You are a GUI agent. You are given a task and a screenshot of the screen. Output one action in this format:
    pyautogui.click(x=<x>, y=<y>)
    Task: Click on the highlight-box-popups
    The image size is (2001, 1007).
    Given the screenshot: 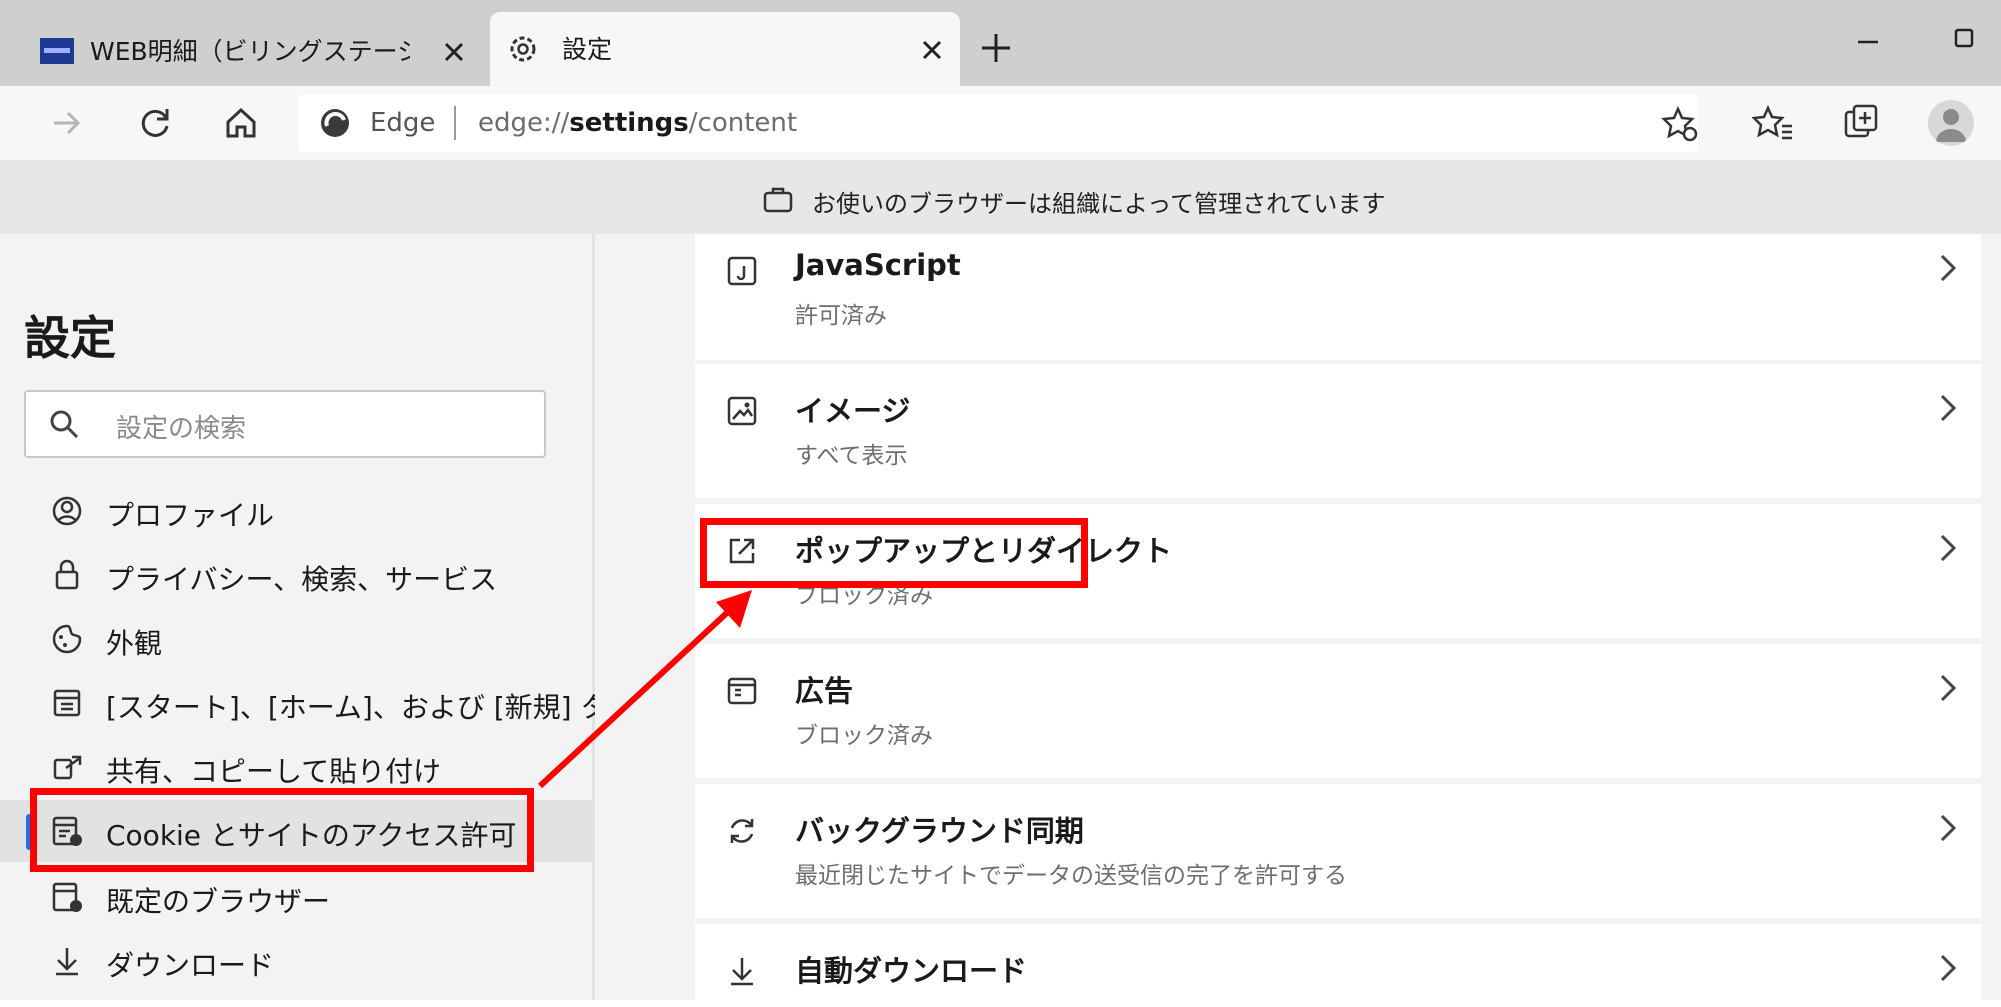 What is the action you would take?
    pyautogui.click(x=894, y=553)
    